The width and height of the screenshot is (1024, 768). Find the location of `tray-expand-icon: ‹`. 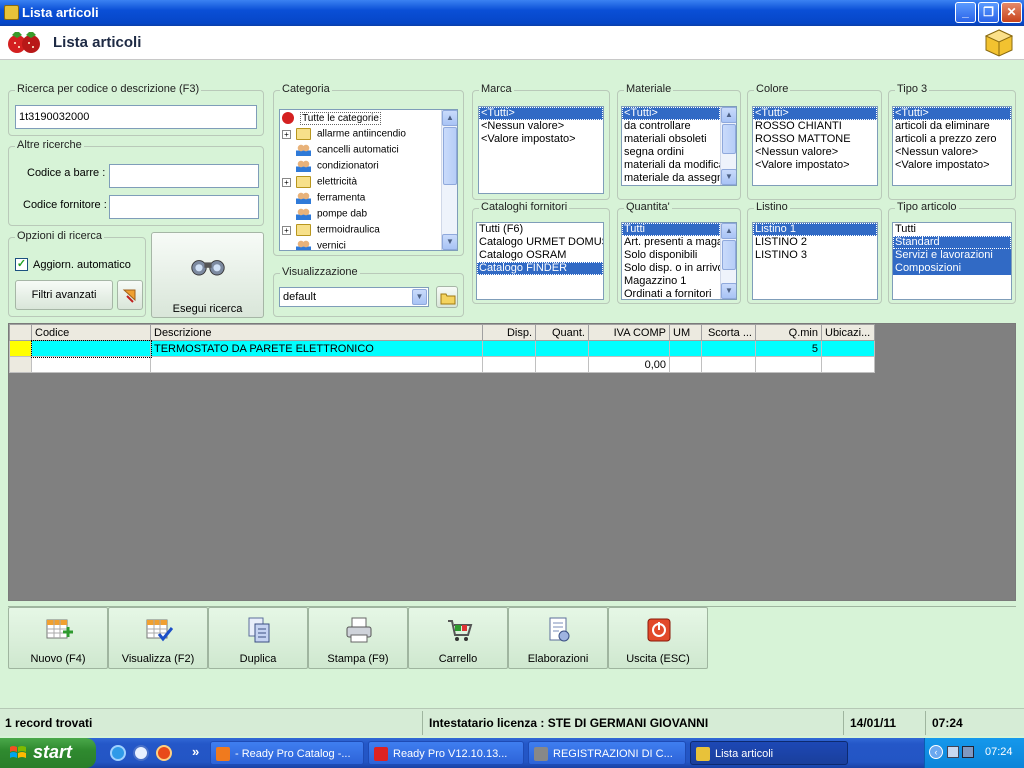

tray-expand-icon: ‹ is located at coordinates (936, 752).